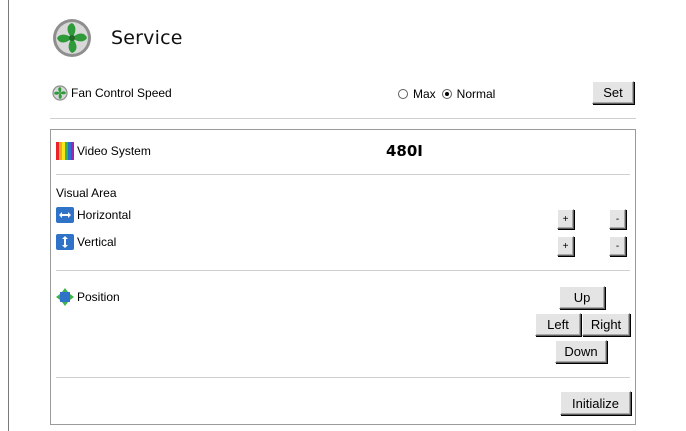 This screenshot has height=431, width=686. What do you see at coordinates (114, 151) in the screenshot?
I see `video-system-label: Video System` at bounding box center [114, 151].